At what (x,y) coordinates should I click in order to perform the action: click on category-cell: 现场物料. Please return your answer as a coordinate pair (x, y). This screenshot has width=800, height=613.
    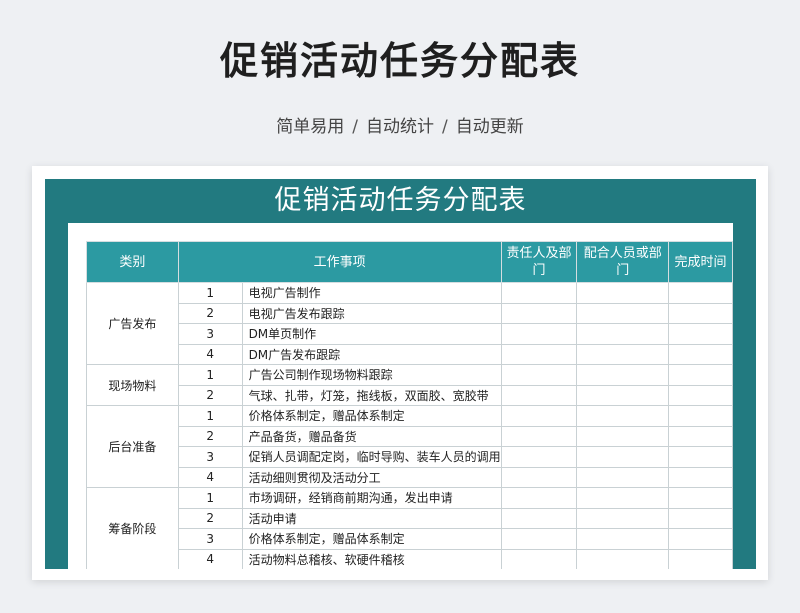
    Looking at the image, I should click on (132, 385).